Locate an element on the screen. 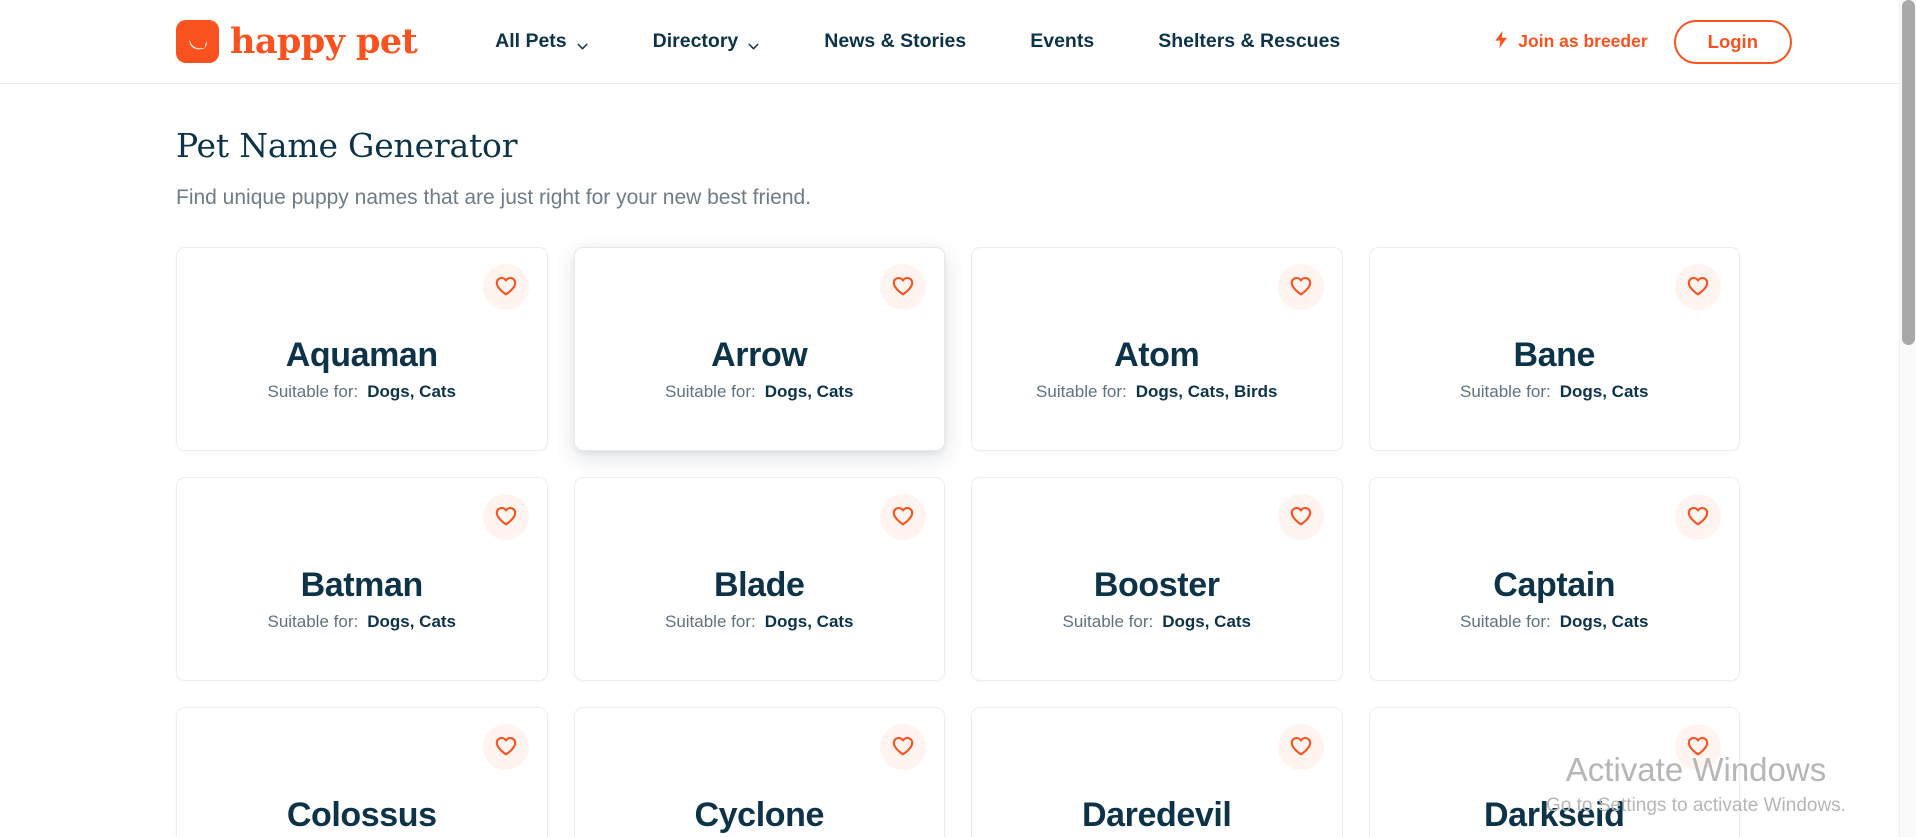  pet-name-card: Arrow Suitable for: Dogs, Cats is located at coordinates (759, 349).